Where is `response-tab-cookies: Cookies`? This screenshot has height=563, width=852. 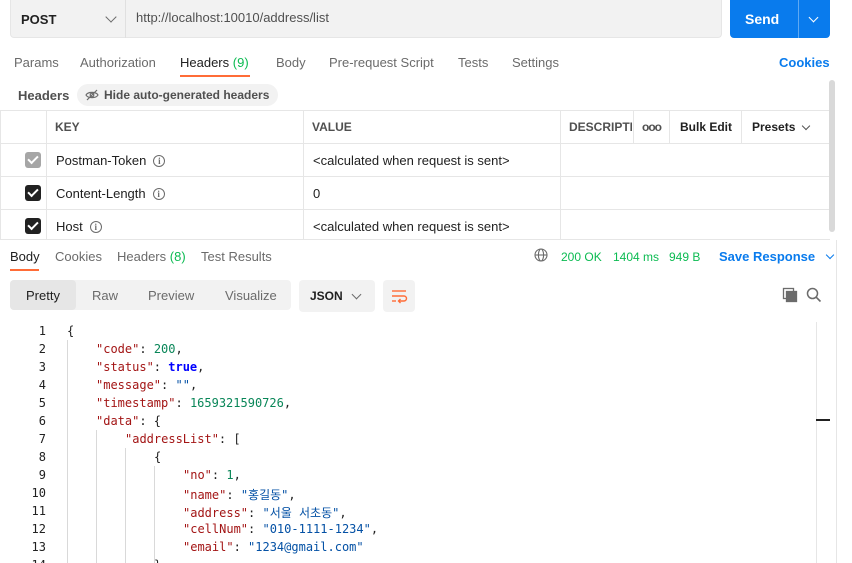
response-tab-cookies: Cookies is located at coordinates (78, 256).